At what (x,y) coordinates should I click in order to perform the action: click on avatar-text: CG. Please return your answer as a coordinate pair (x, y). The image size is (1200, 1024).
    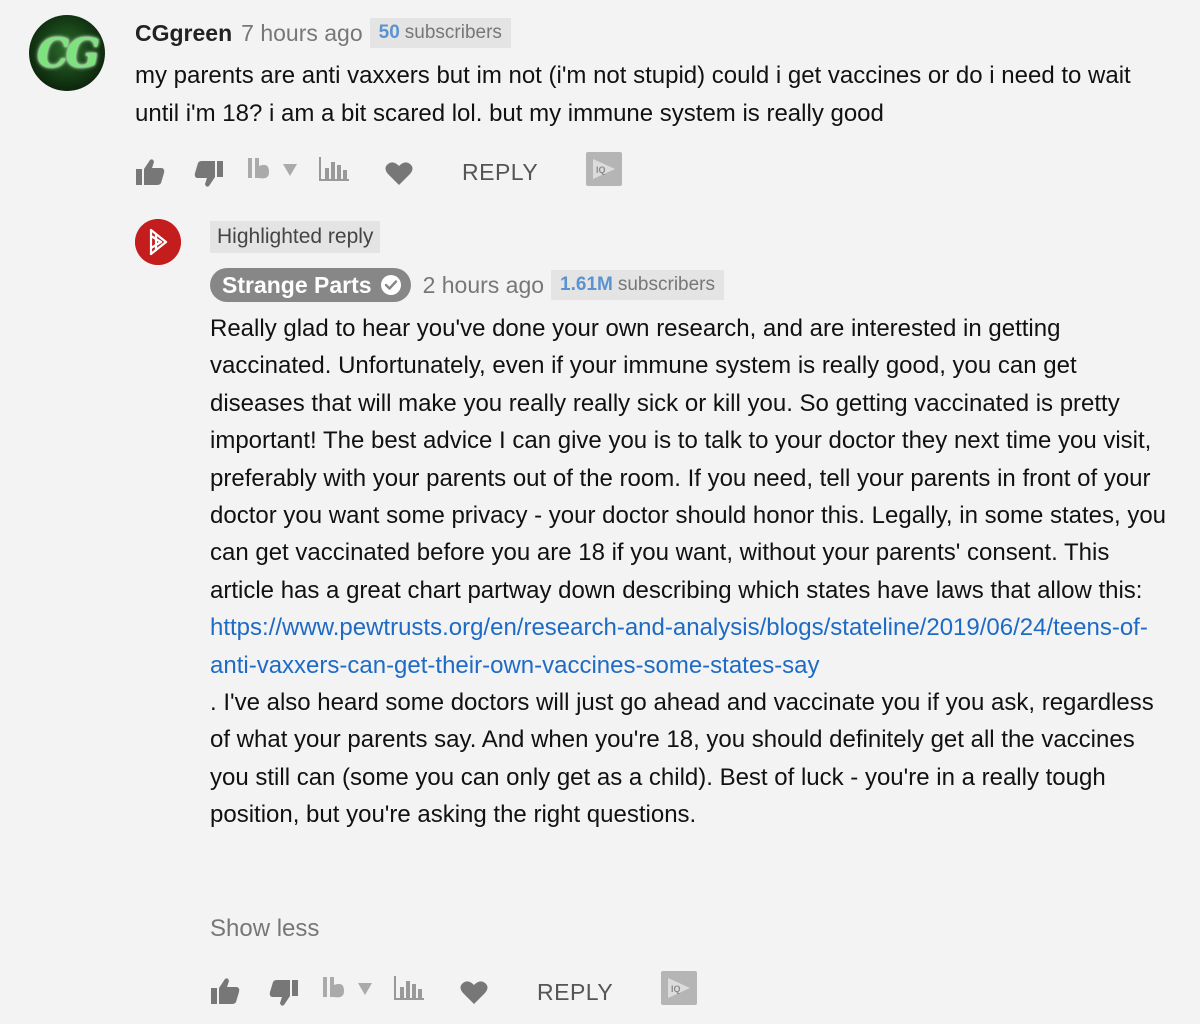
    Looking at the image, I should click on (68, 53).